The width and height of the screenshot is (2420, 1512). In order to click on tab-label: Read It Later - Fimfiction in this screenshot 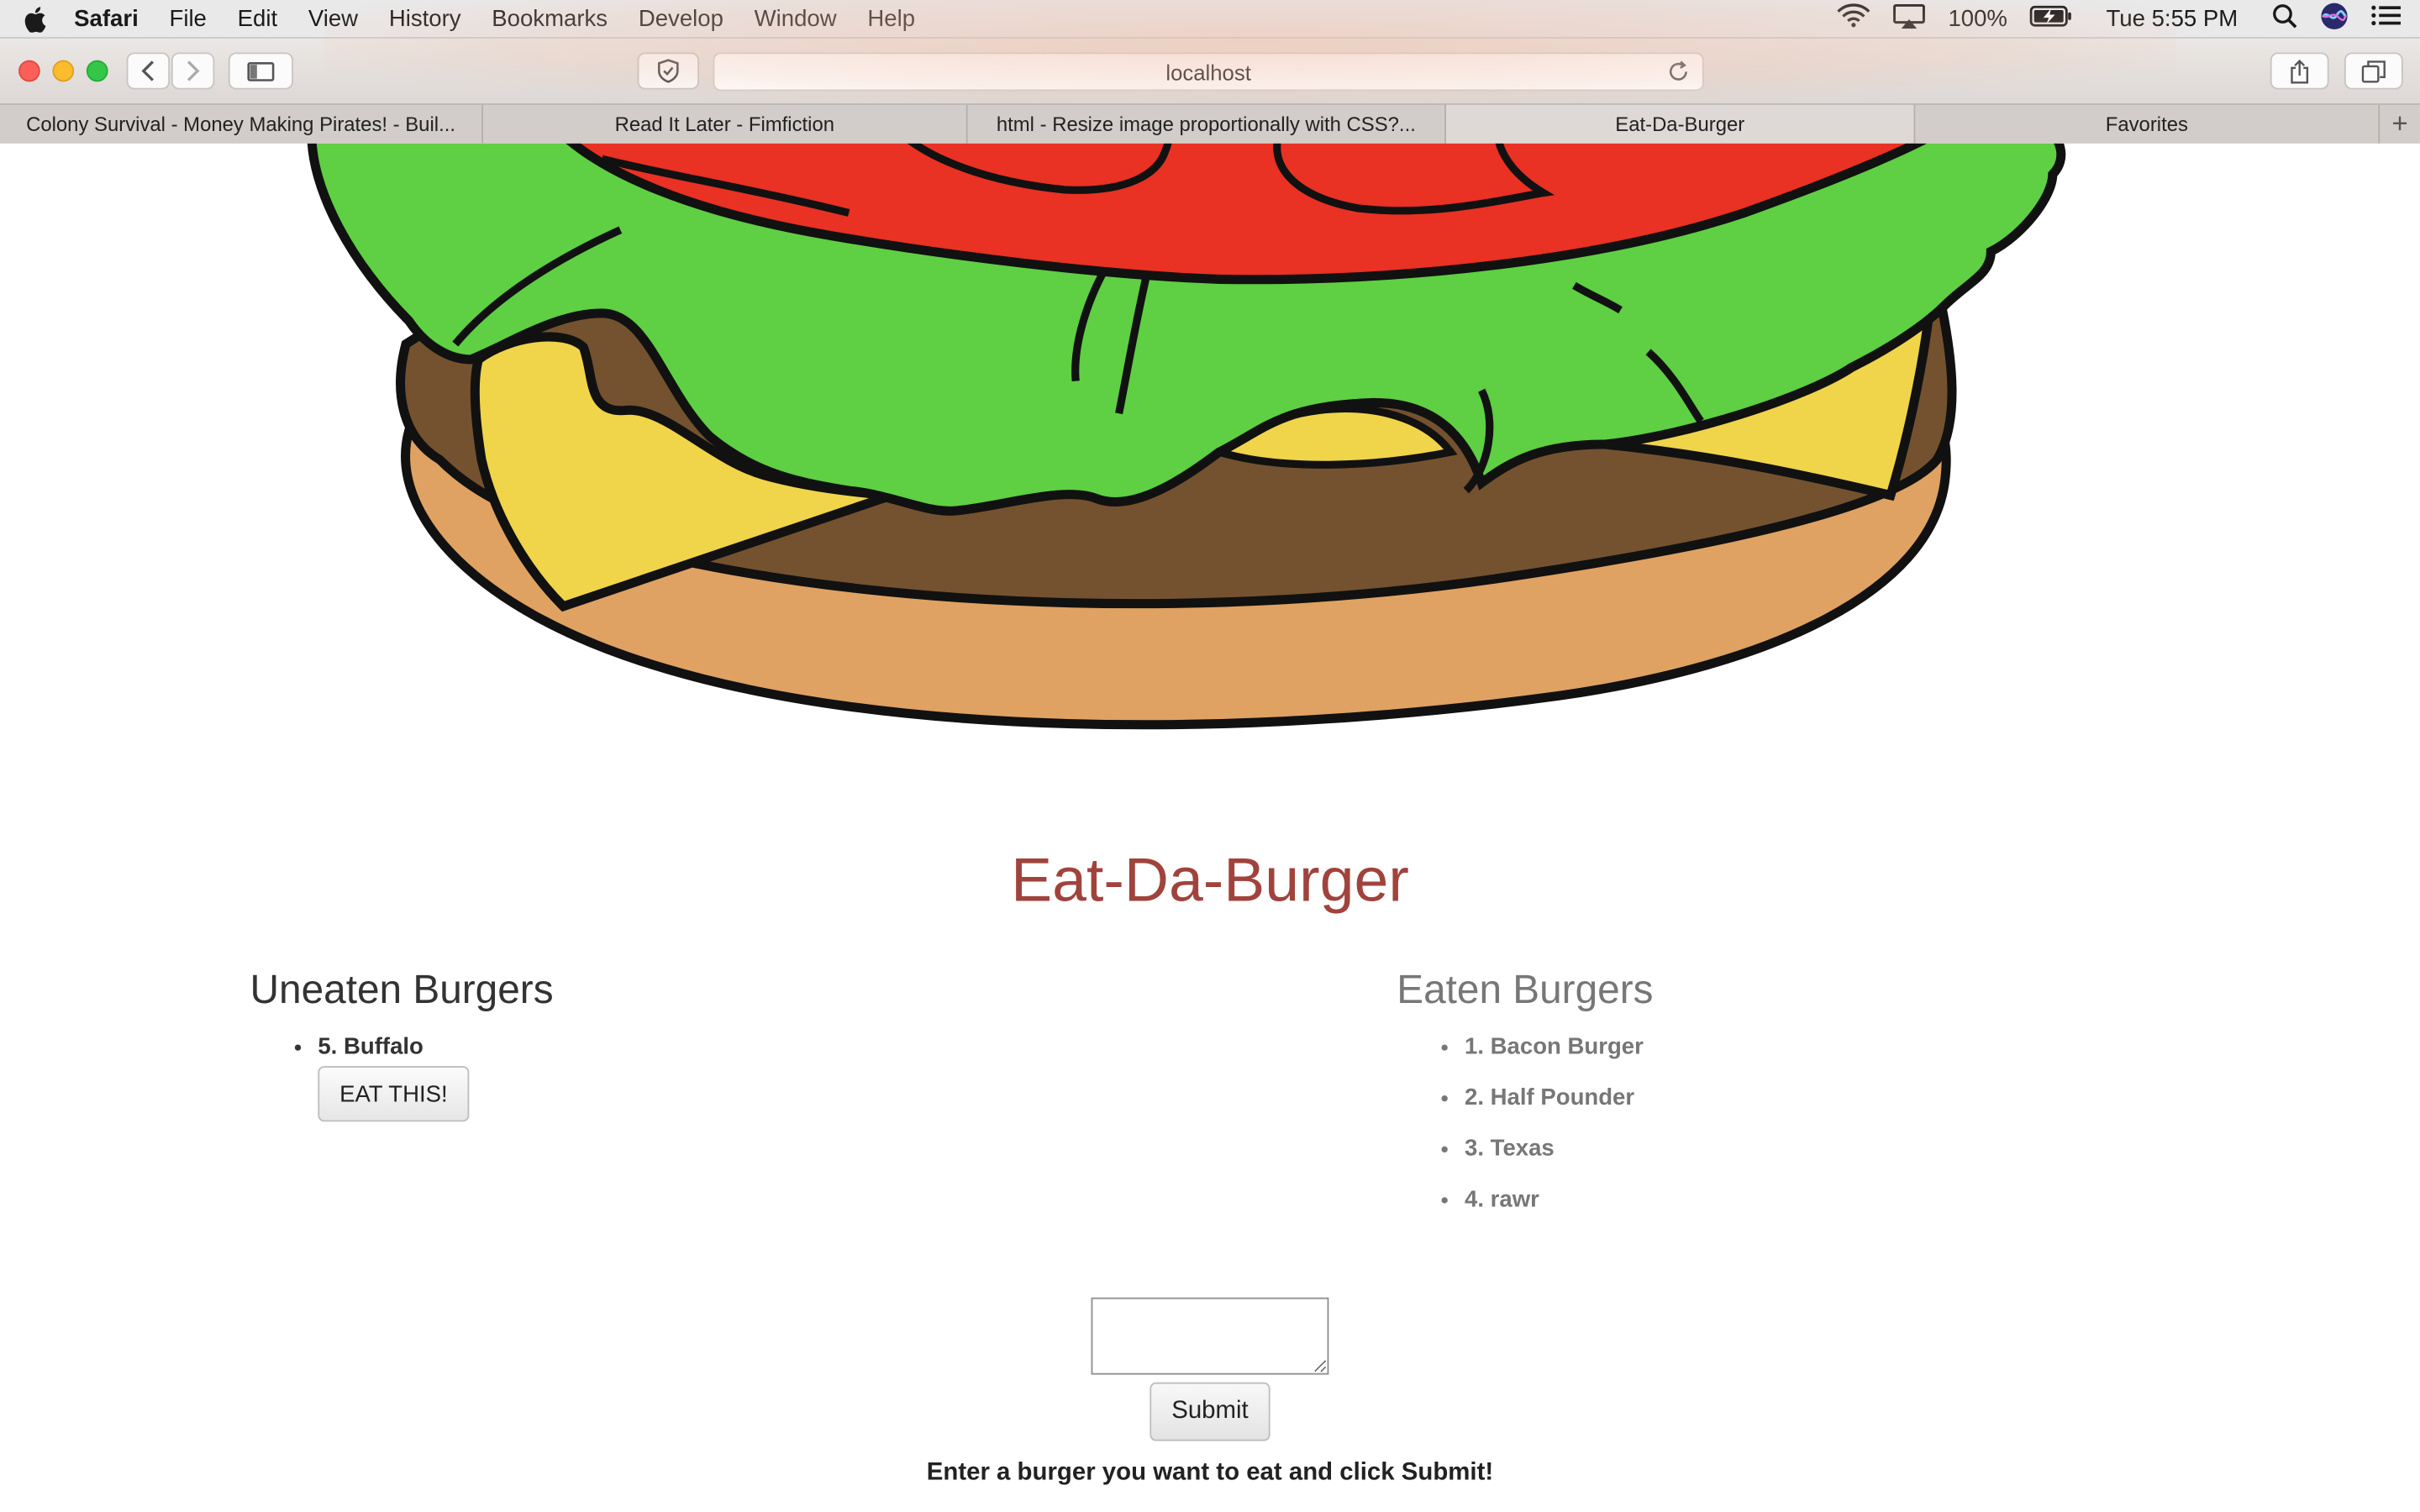, I will do `click(724, 124)`.